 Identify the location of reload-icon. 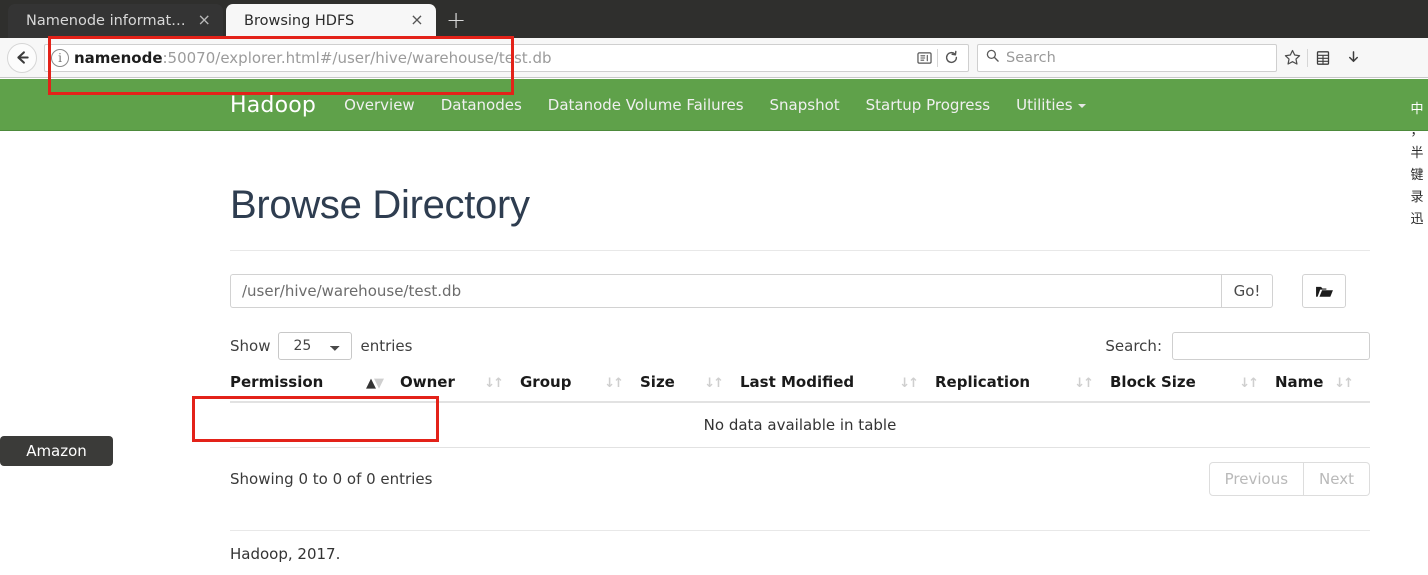
(951, 58).